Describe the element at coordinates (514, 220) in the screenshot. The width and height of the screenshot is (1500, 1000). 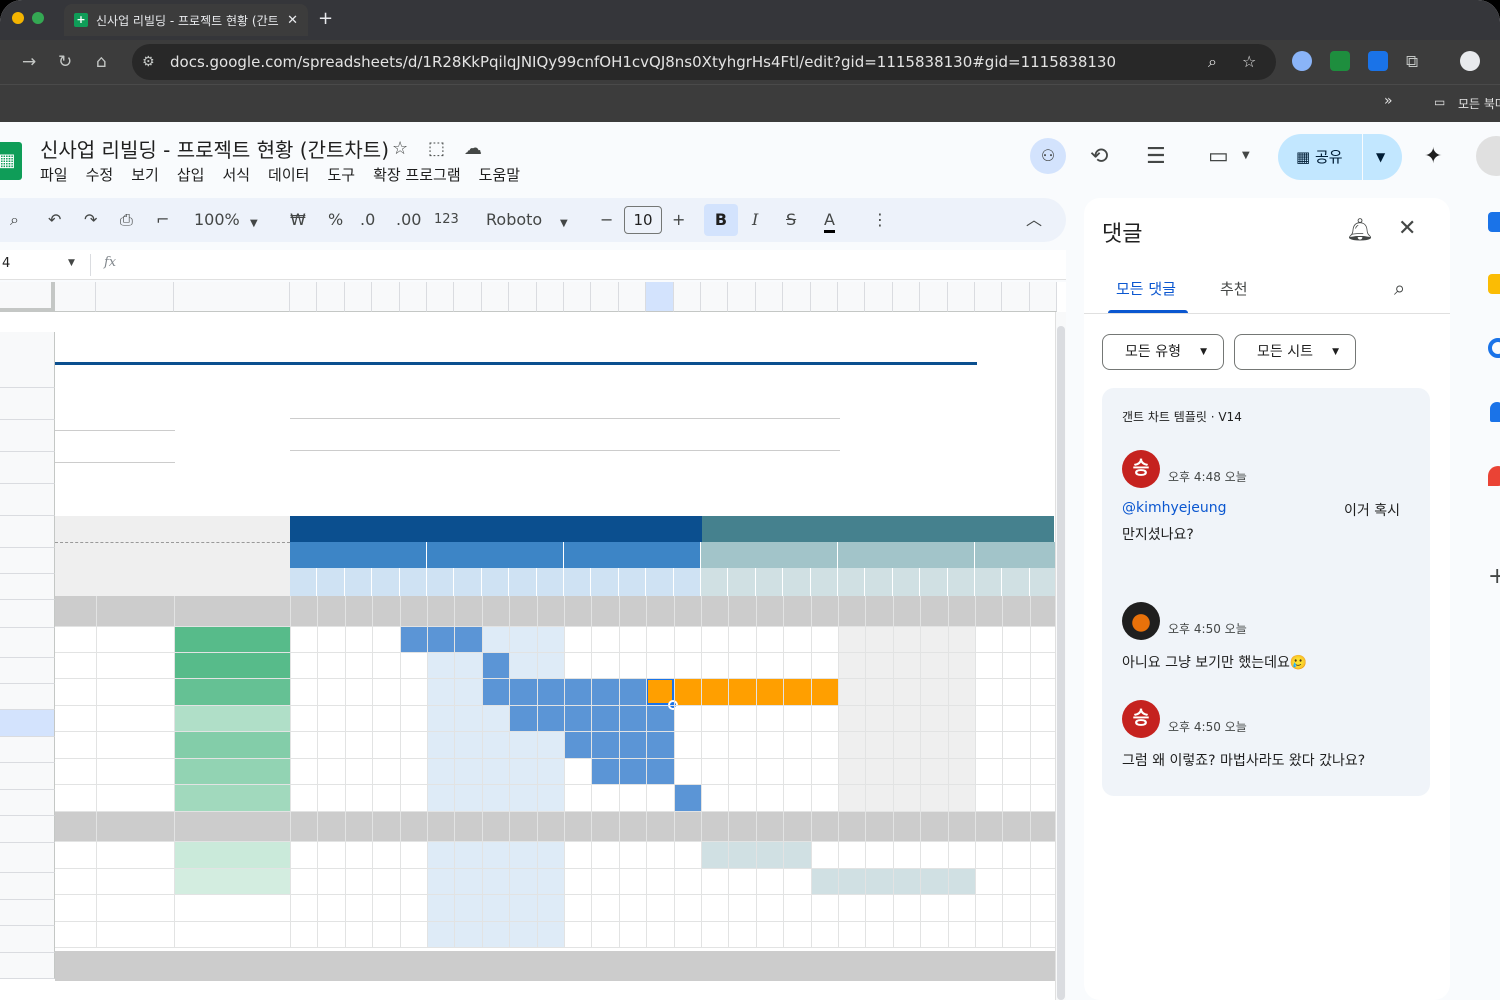
I see `font-select: Roboto` at that location.